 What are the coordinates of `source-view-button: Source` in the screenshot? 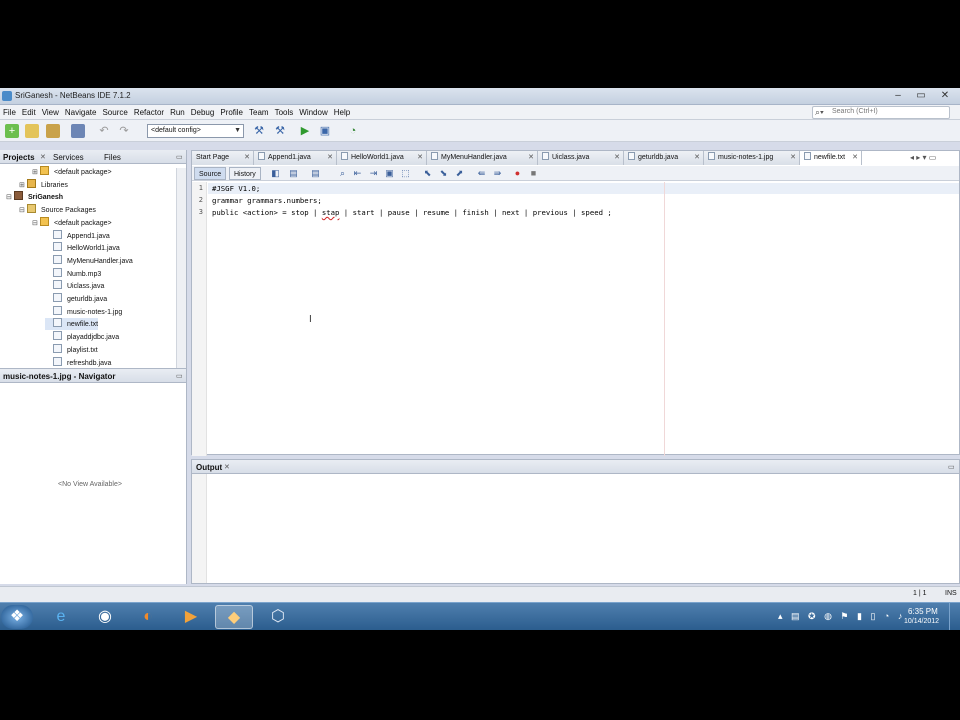 It's located at (210, 173).